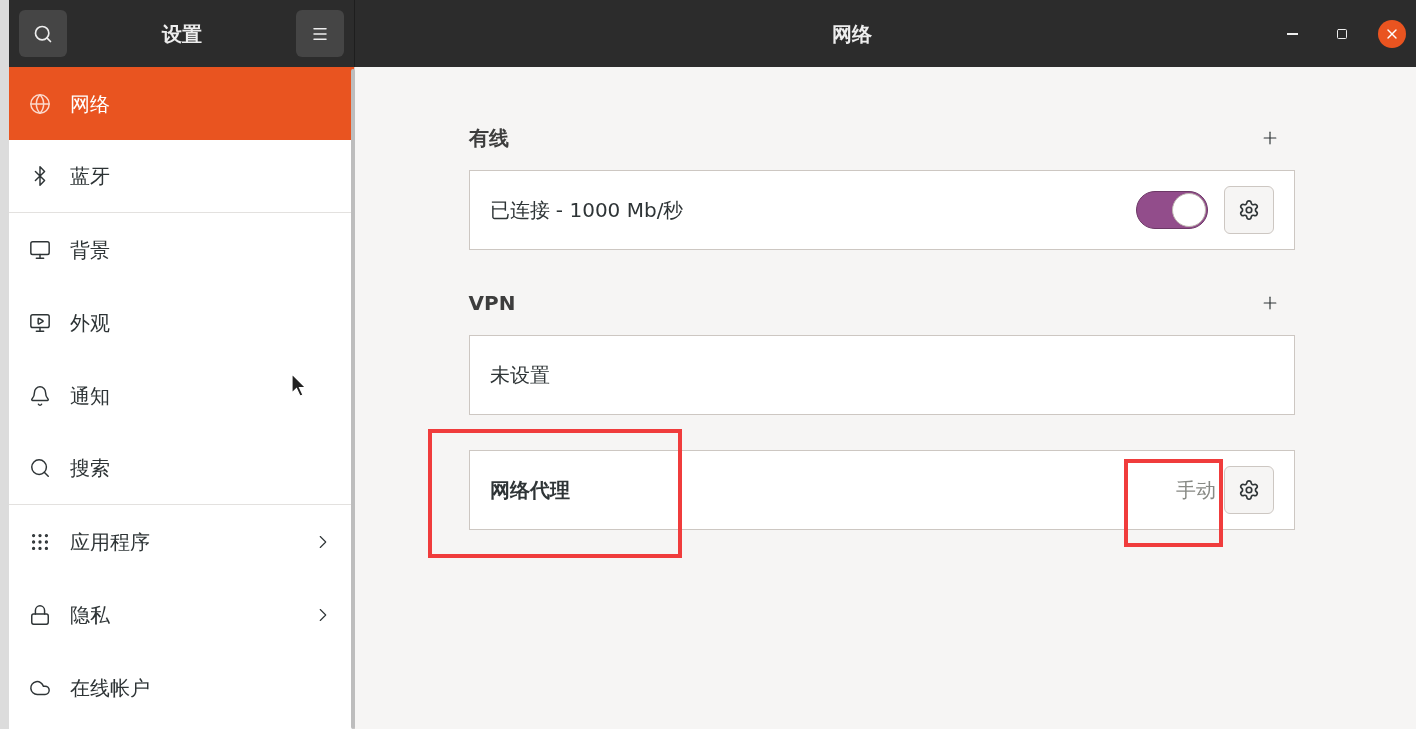 The width and height of the screenshot is (1416, 729). Describe the element at coordinates (587, 210) in the screenshot. I see `row-label: 已连接 - 1000 Mb/秒` at that location.